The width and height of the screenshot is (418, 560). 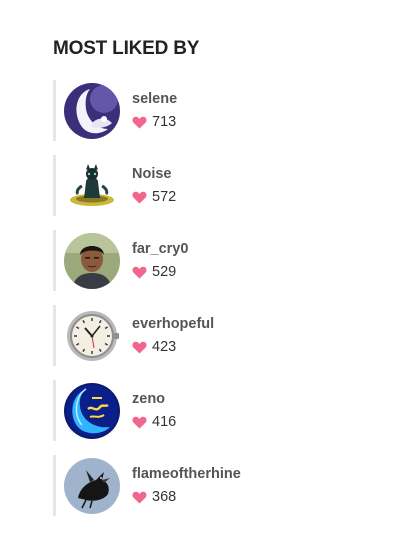 What do you see at coordinates (154, 99) in the screenshot?
I see `username-link: selene` at bounding box center [154, 99].